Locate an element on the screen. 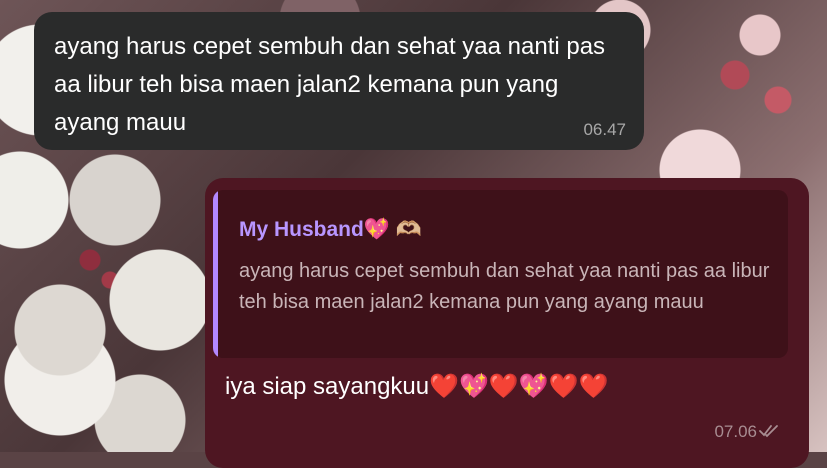 This screenshot has height=468, width=827. outgoing-message-time: 07.06 is located at coordinates (735, 431).